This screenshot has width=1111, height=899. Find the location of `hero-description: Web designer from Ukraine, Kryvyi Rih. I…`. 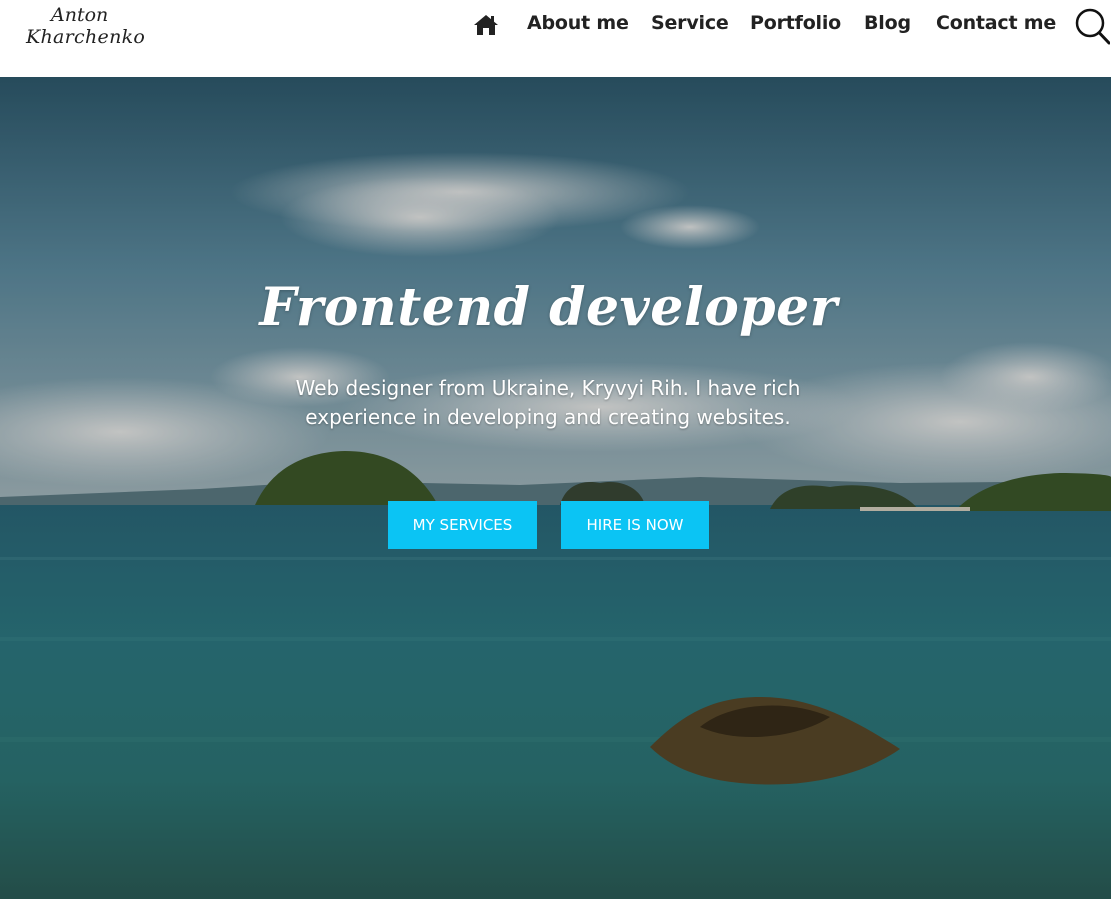

hero-description: Web designer from Ukraine, Kryvyi Rih. I… is located at coordinates (548, 402).